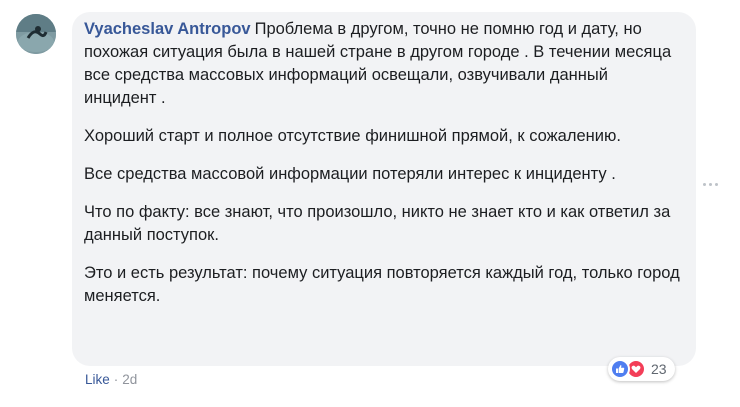 The height and width of the screenshot is (407, 740). What do you see at coordinates (710, 184) in the screenshot?
I see `more-options-icon` at bounding box center [710, 184].